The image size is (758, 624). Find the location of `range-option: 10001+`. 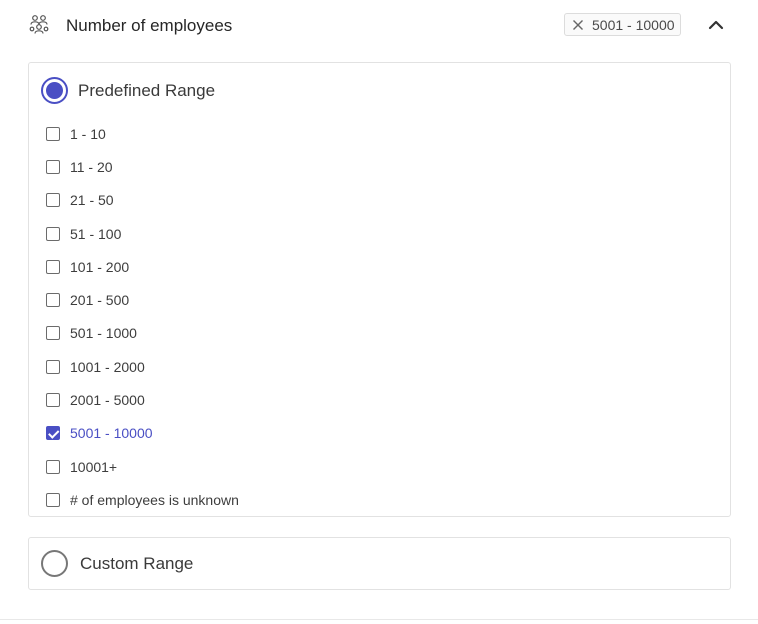

range-option: 10001+ is located at coordinates (142, 466).